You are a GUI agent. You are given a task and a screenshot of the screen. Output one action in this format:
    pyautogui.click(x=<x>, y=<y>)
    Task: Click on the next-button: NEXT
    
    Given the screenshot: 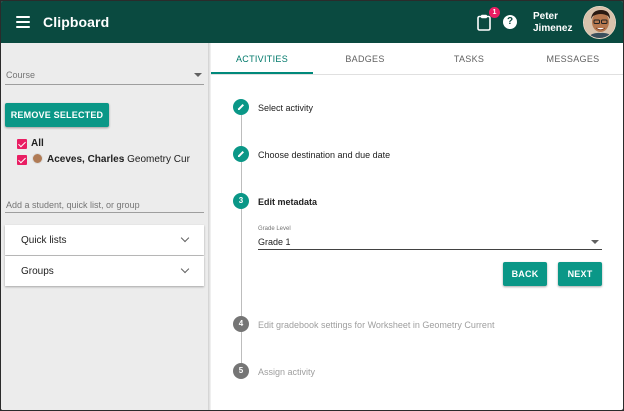 What is the action you would take?
    pyautogui.click(x=580, y=274)
    